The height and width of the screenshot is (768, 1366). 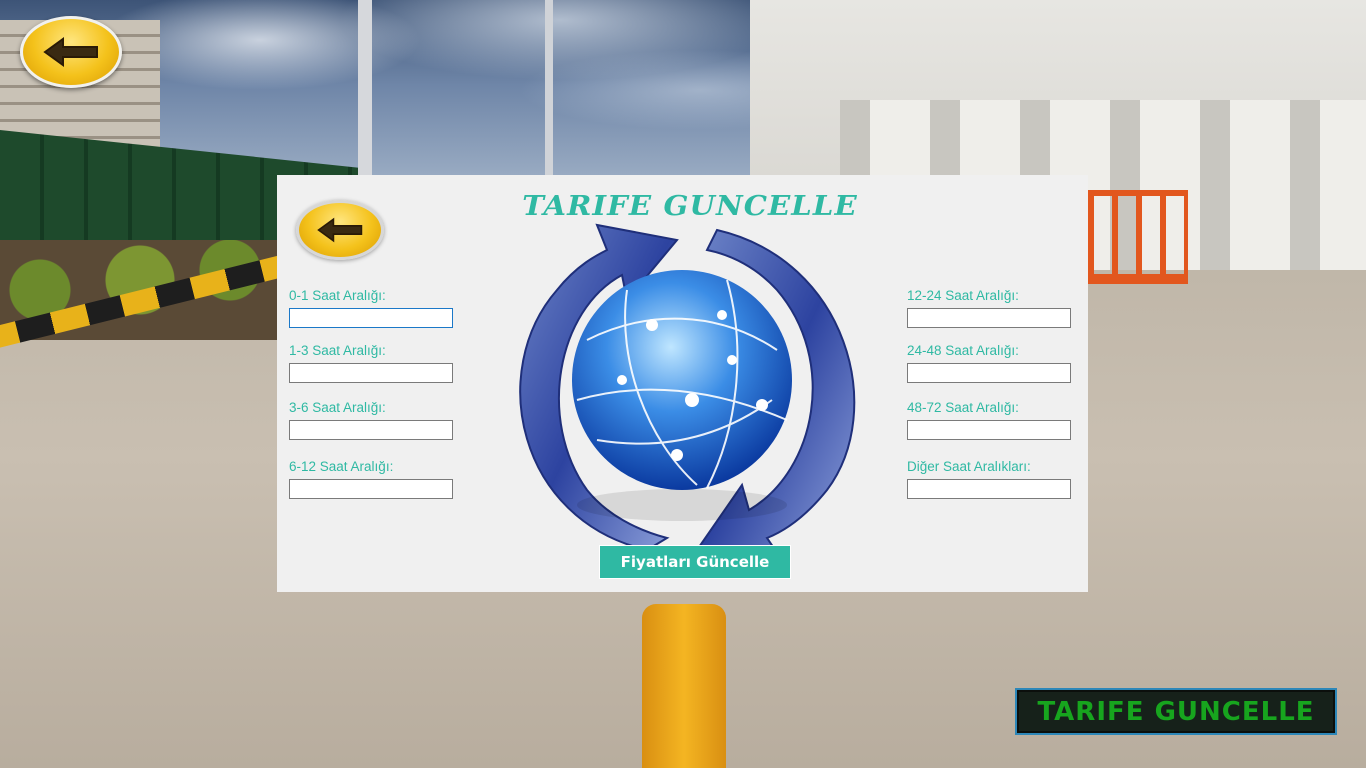 I want to click on field-label-other: Diğer Saat Aralıkları:, so click(x=969, y=466).